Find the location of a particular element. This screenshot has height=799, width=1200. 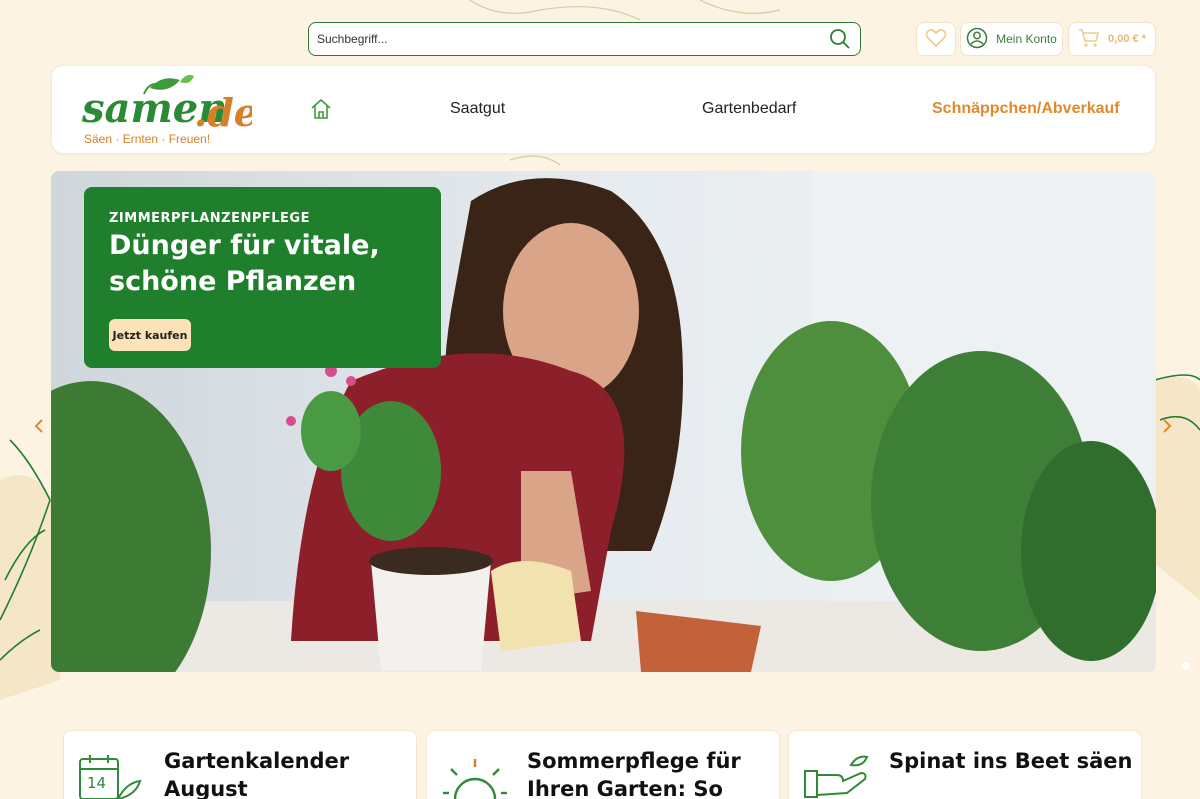

cart-total: 0,00 € * is located at coordinates (1127, 39).